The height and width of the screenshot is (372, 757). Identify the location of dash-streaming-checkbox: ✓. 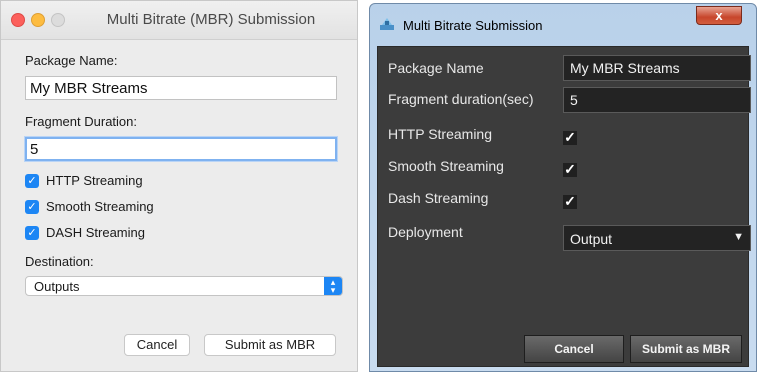
(570, 201).